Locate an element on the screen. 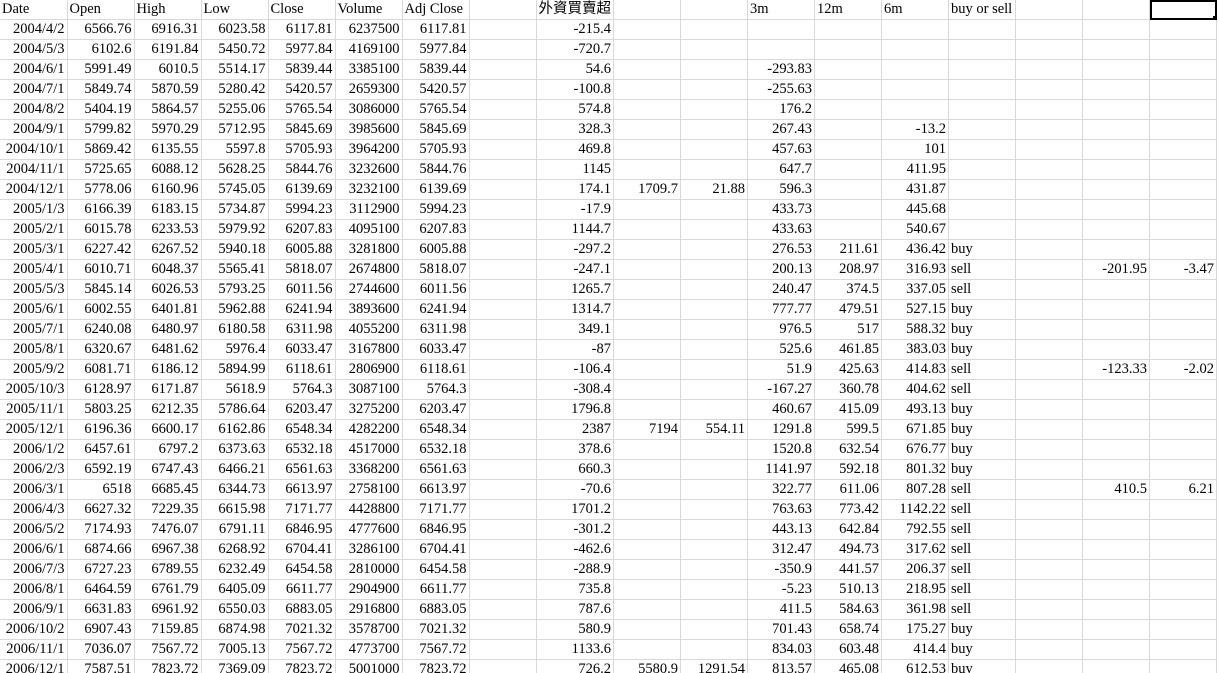  value-cell: 2387 is located at coordinates (575, 429).